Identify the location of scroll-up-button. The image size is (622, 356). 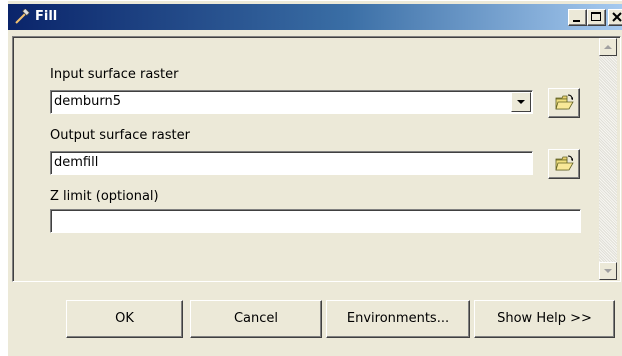
(608, 47).